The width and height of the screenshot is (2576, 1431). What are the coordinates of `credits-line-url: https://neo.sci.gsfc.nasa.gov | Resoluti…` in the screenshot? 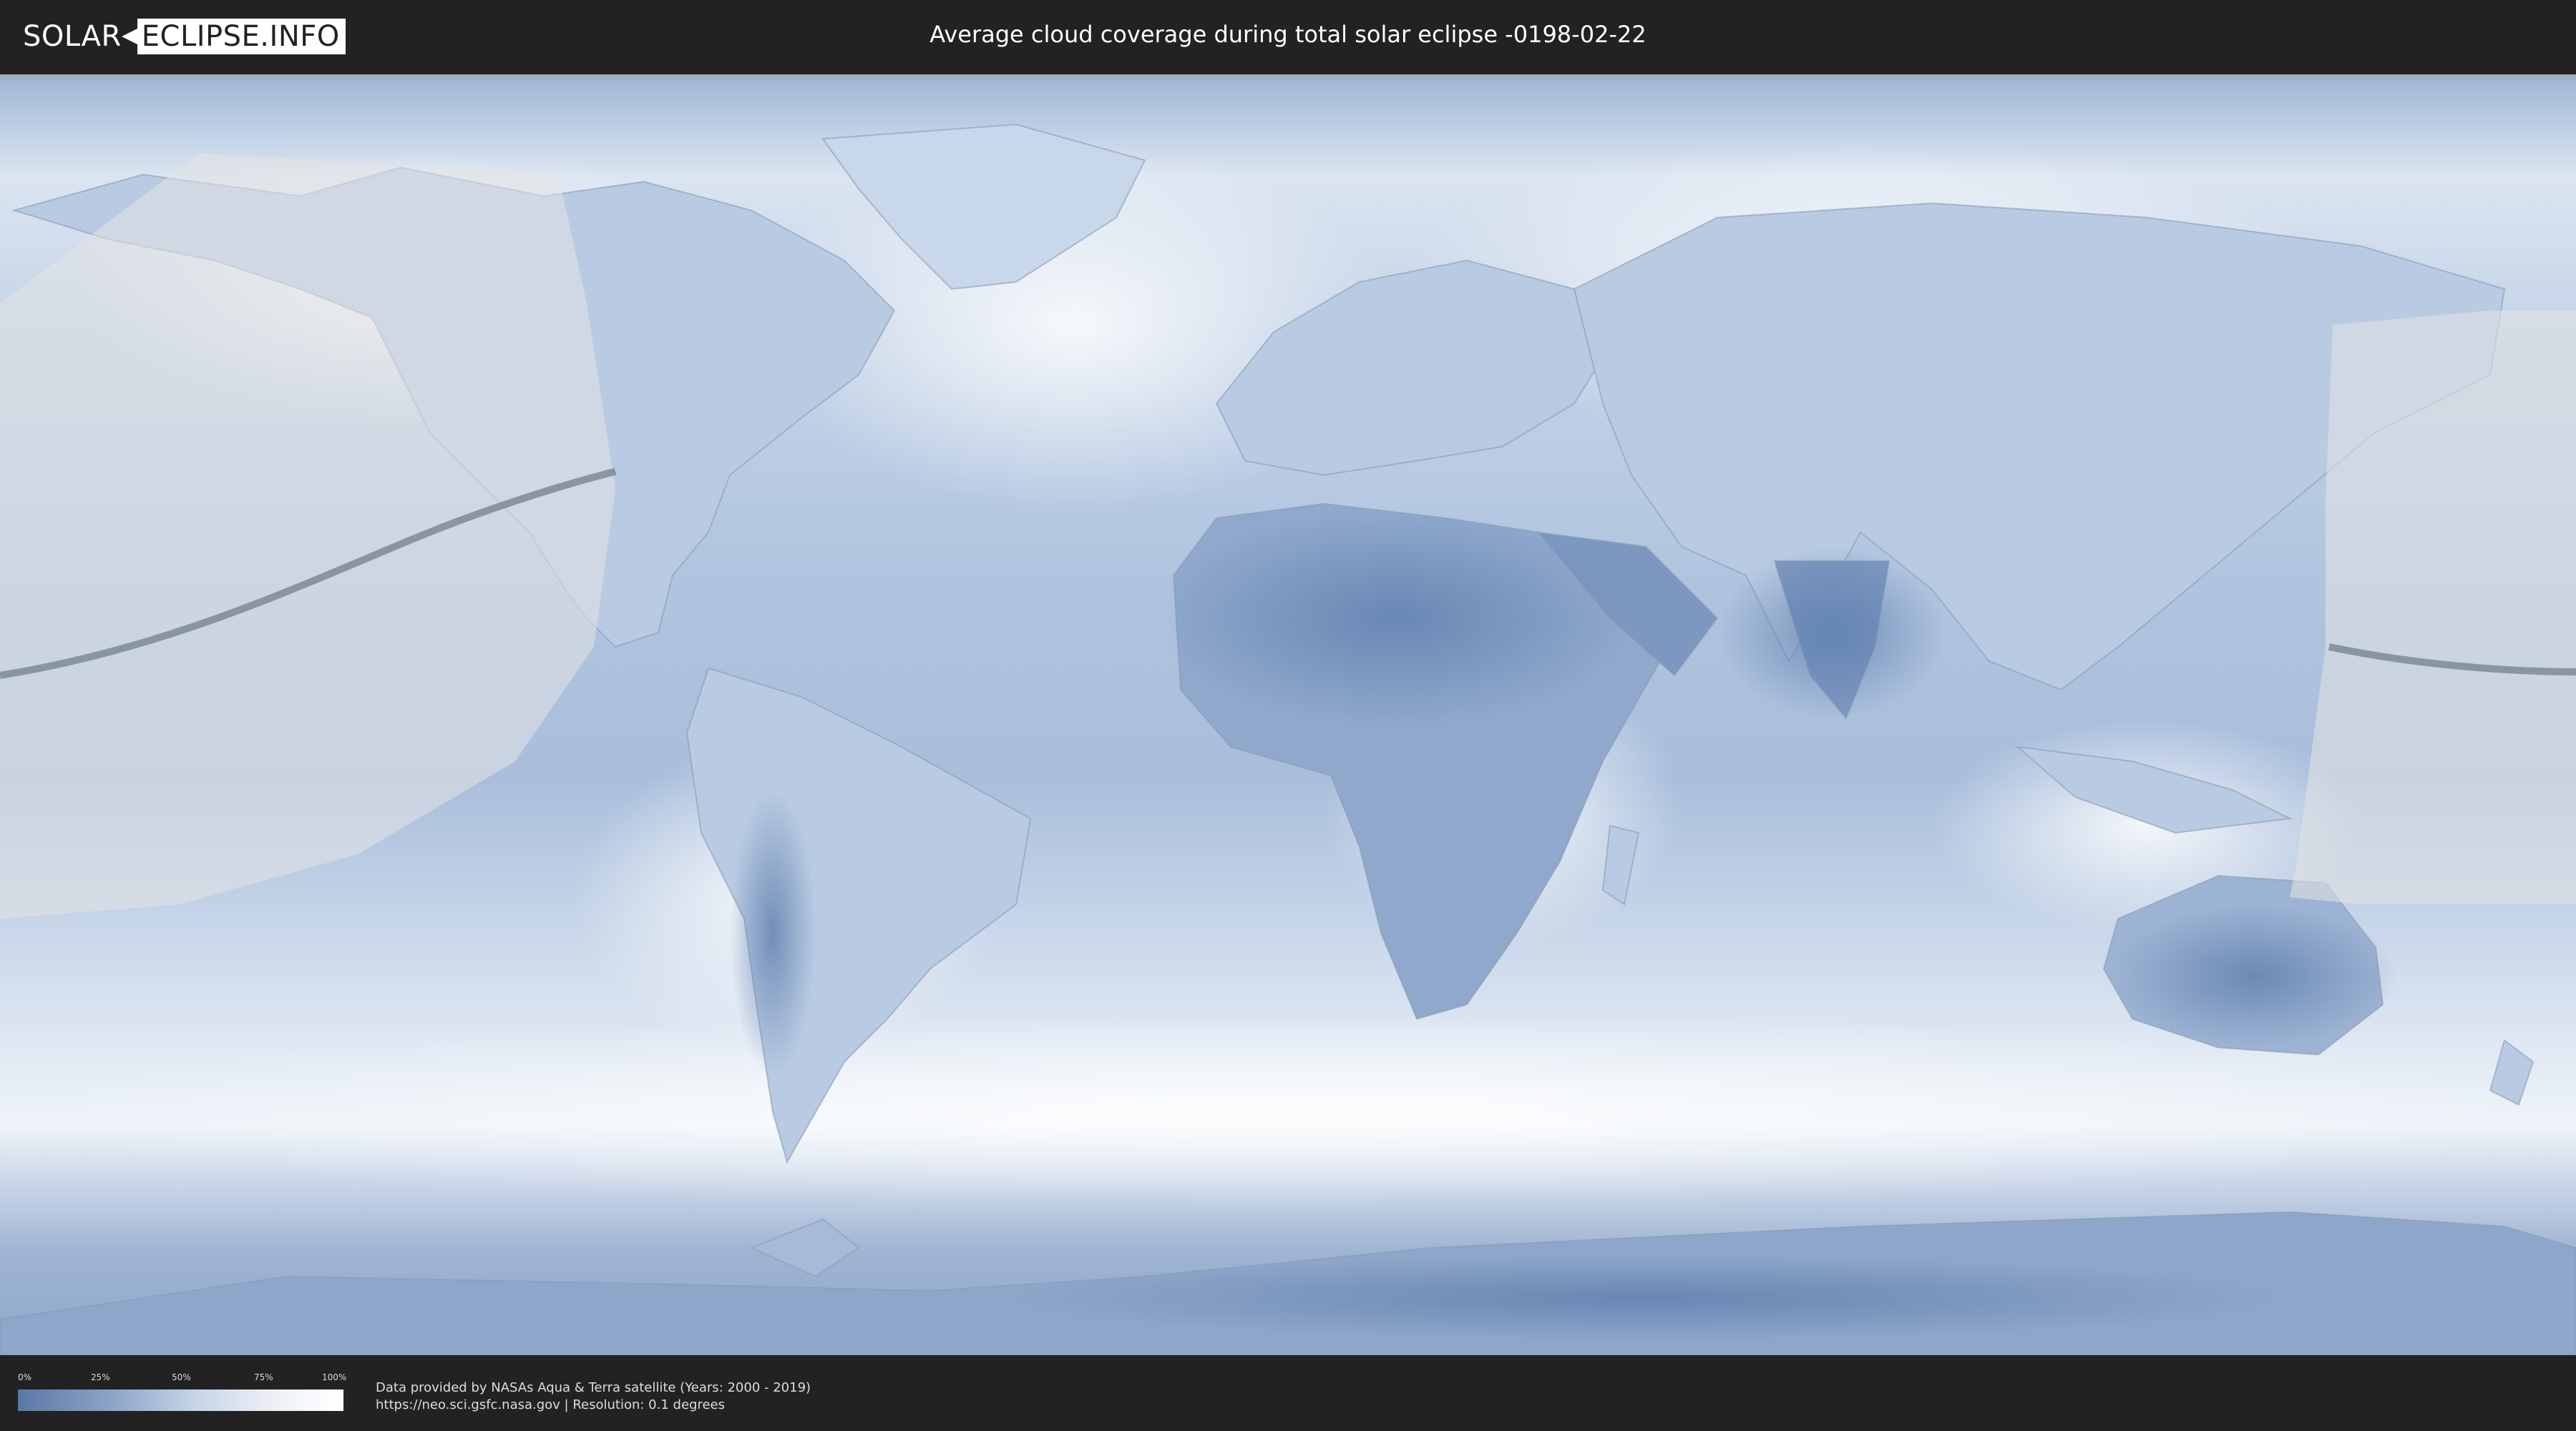 It's located at (550, 1404).